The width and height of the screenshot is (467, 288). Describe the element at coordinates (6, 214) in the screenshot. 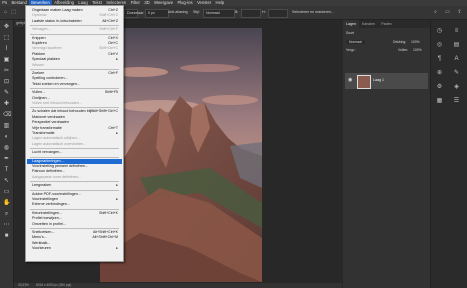

I see `zoom-tool-icon: ⌕` at that location.